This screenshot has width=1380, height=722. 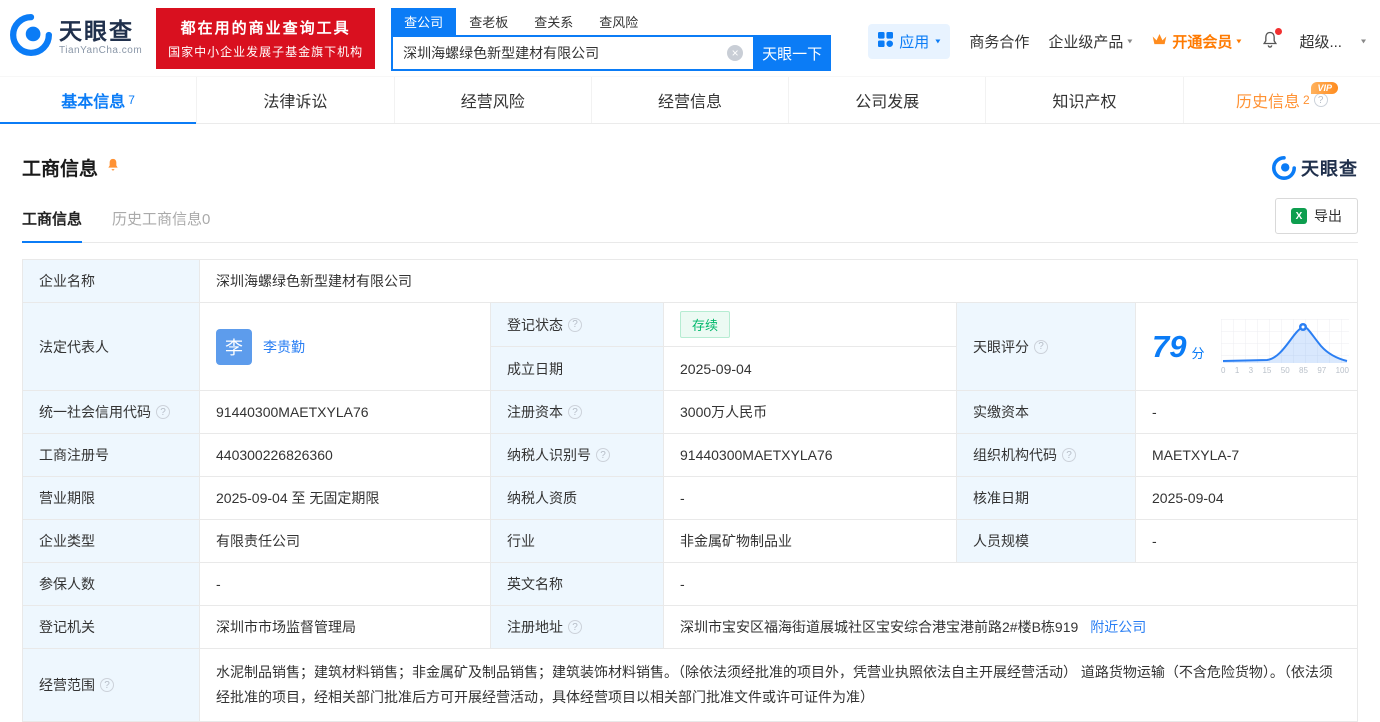 What do you see at coordinates (553, 21) in the screenshot?
I see `search-tab-relation: 查关系` at bounding box center [553, 21].